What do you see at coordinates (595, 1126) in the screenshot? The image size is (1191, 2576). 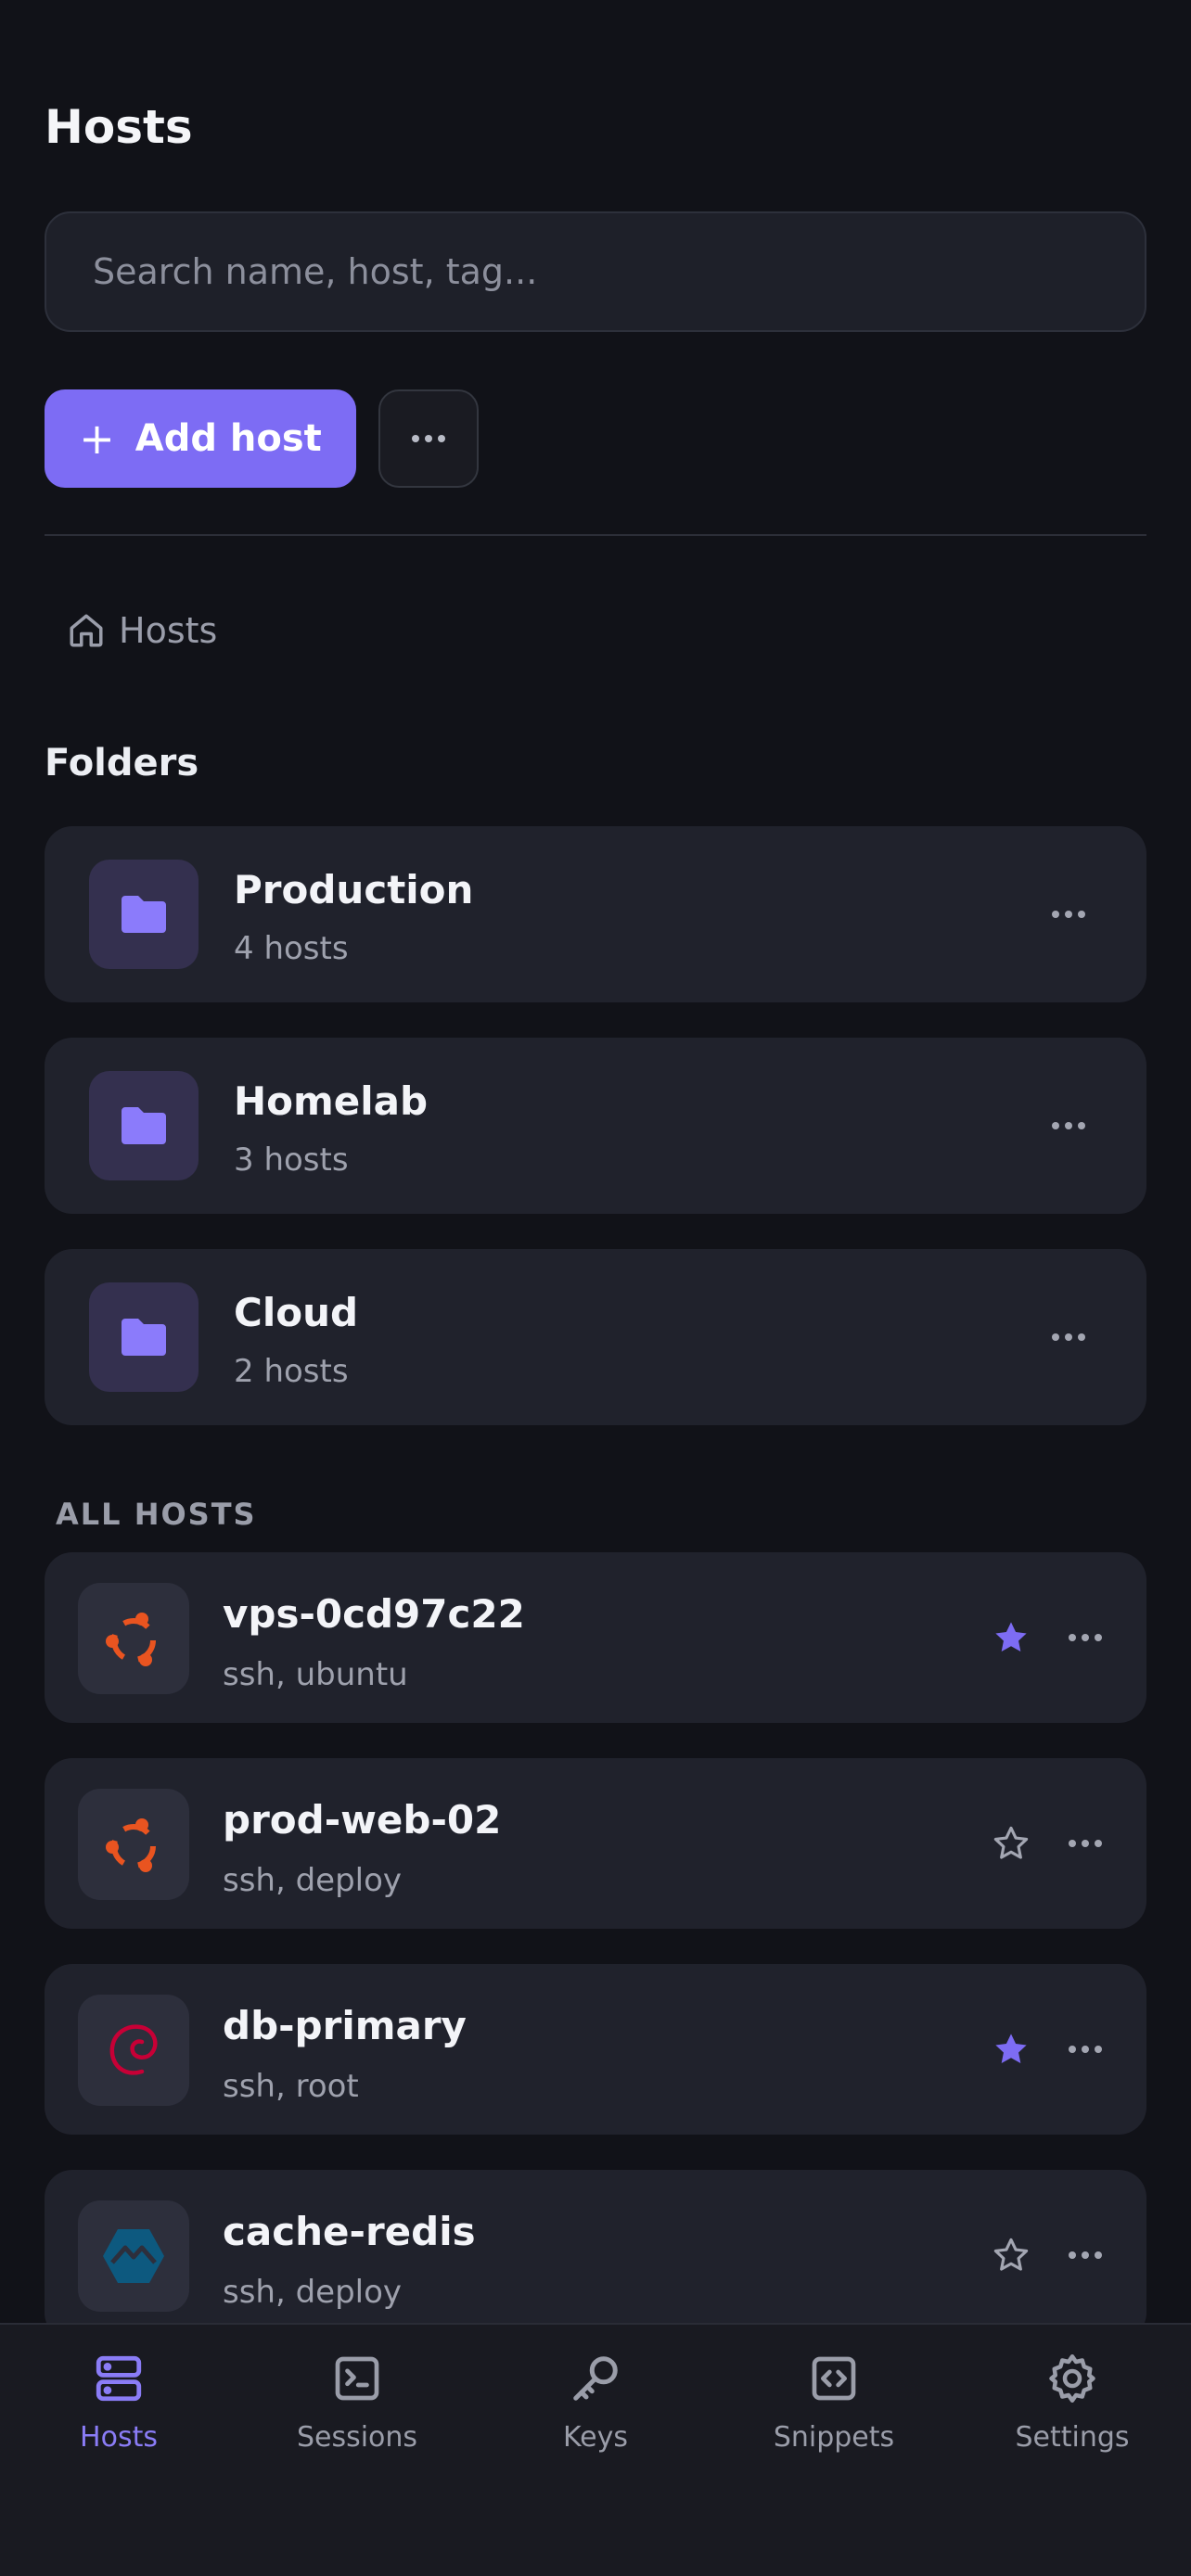 I see `folder-card: Homelab 3 hosts` at bounding box center [595, 1126].